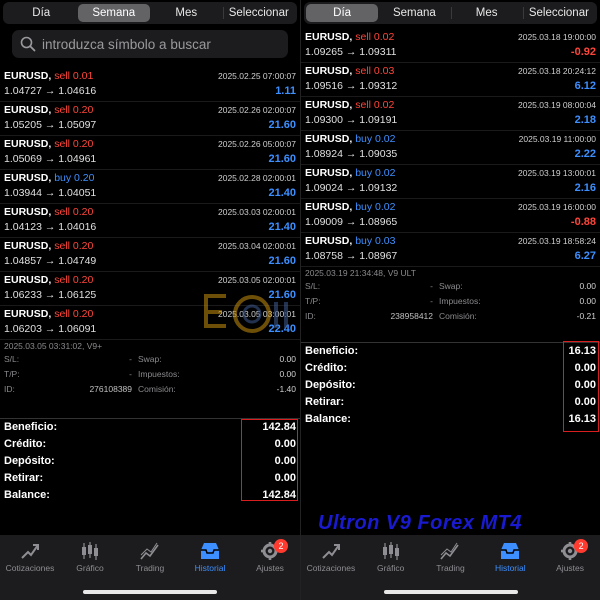  What do you see at coordinates (310, 316) in the screenshot?
I see `id-label: ID:` at bounding box center [310, 316].